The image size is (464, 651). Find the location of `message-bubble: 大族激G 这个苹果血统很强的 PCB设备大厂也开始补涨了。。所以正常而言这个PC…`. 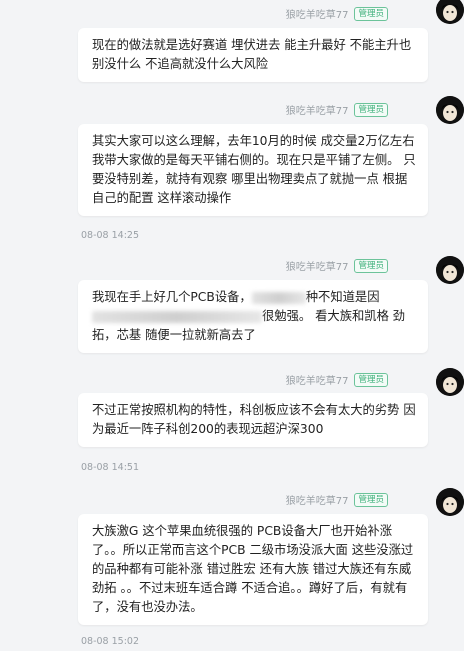

message-bubble: 大族激G 这个苹果血统很强的 PCB设备大厂也开始补涨了。。所以正常而言这个PC… is located at coordinates (253, 569).